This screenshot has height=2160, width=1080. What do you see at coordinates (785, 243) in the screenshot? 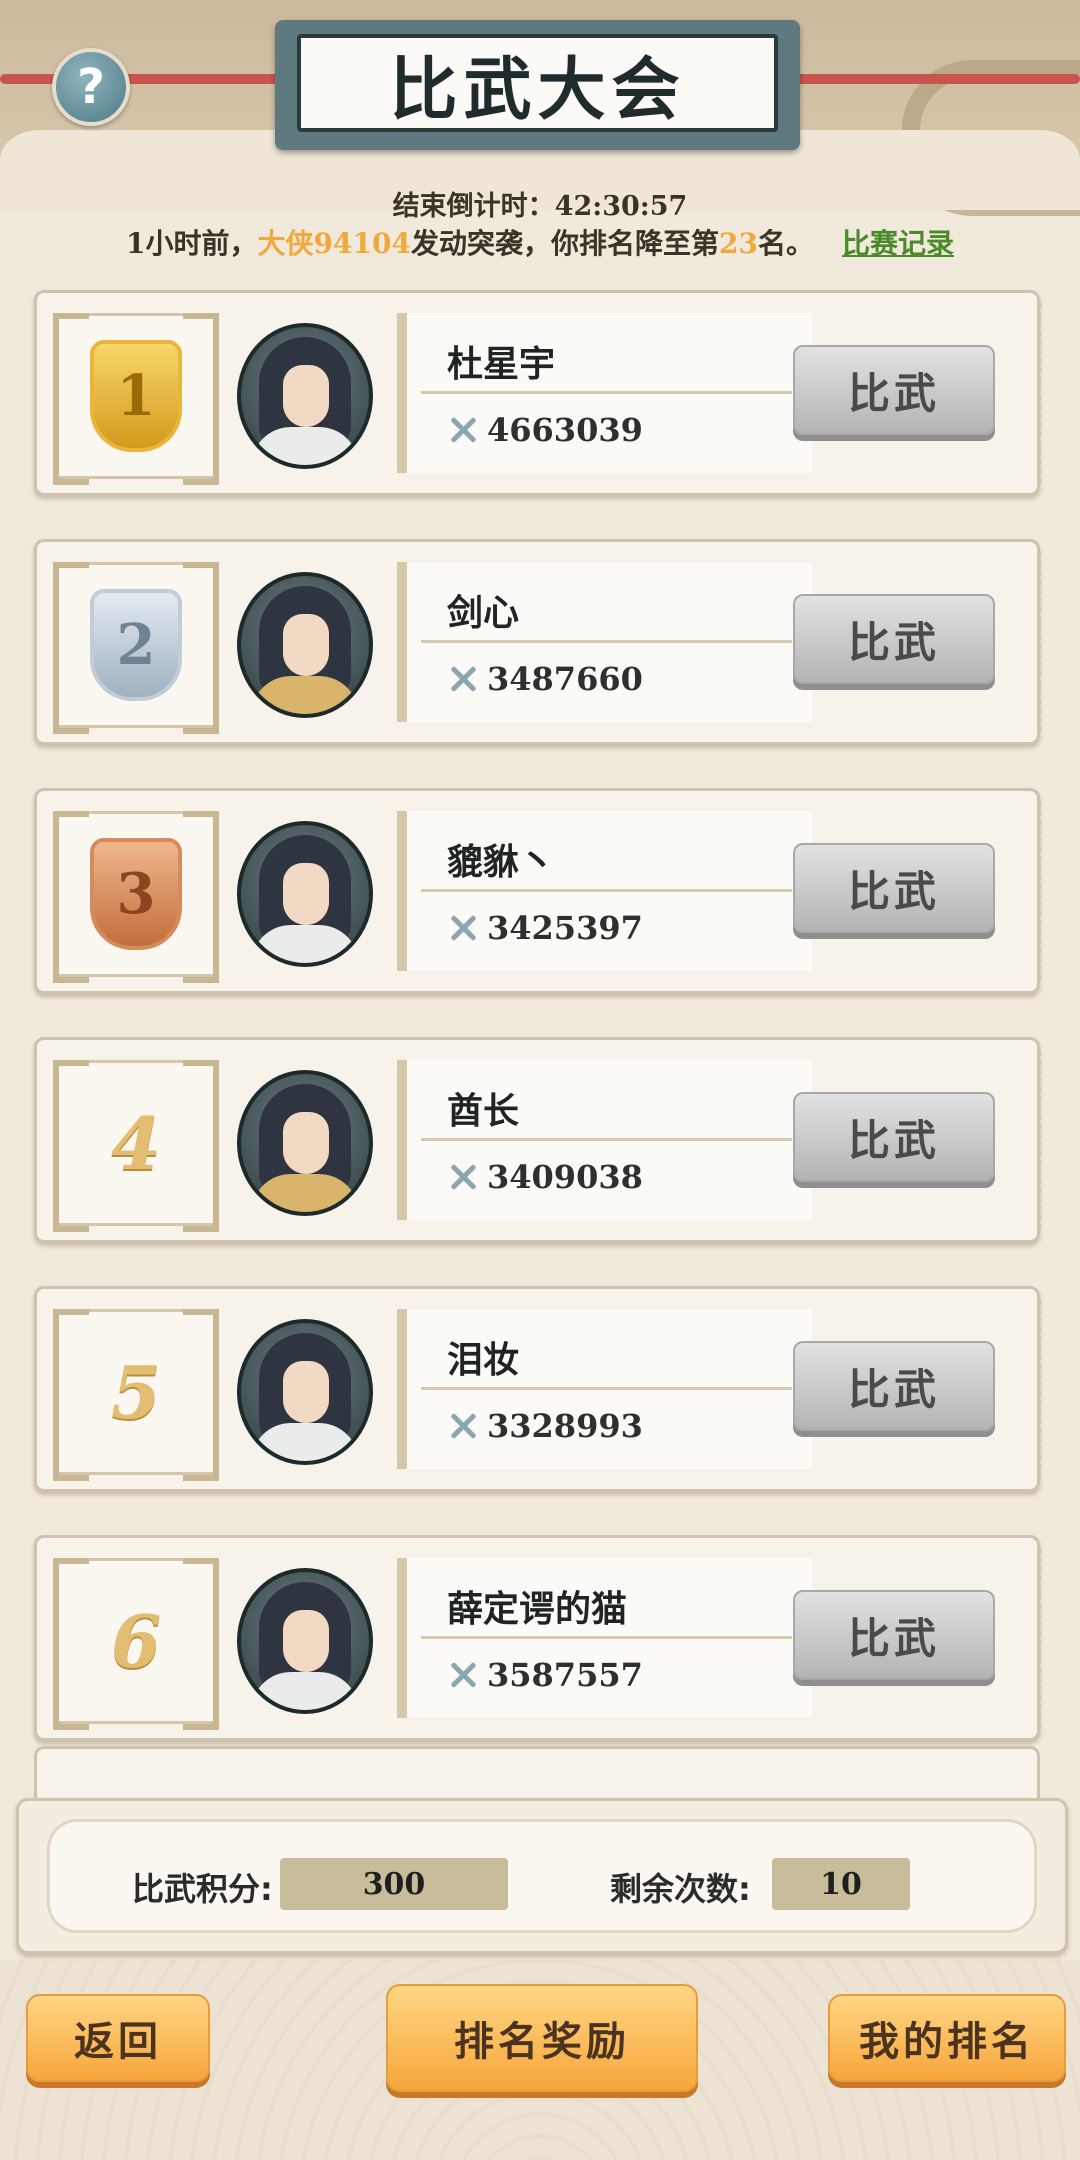
I see `notice-suffix: 名。` at bounding box center [785, 243].